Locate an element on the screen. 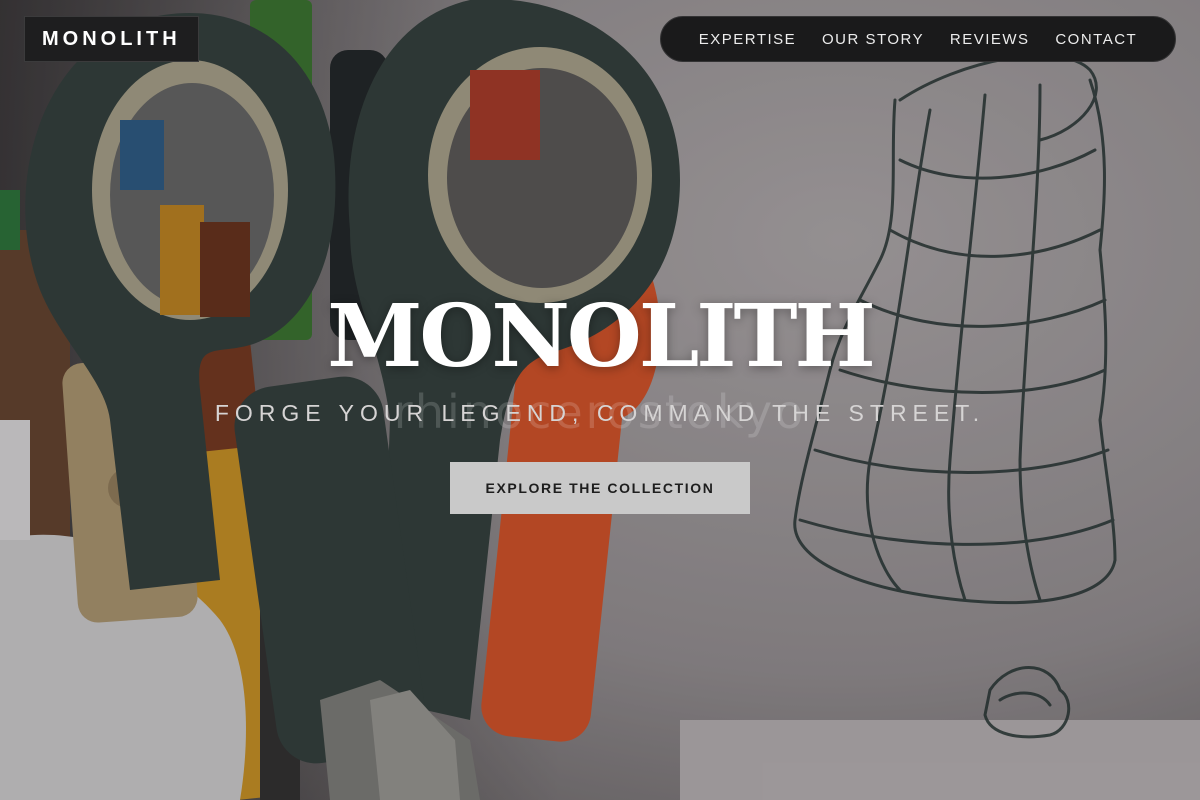 The height and width of the screenshot is (800, 1200). hero-title: MONOLITH is located at coordinates (601, 336).